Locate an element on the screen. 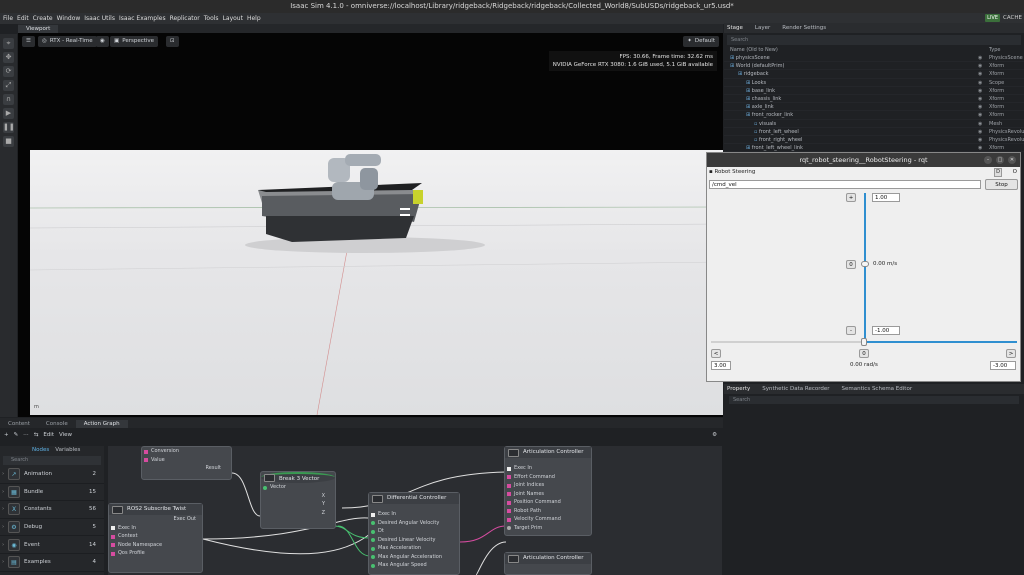  stage-tree-row: ⊞ physicsScene ◉ PhysicsScene is located at coordinates (874, 58).